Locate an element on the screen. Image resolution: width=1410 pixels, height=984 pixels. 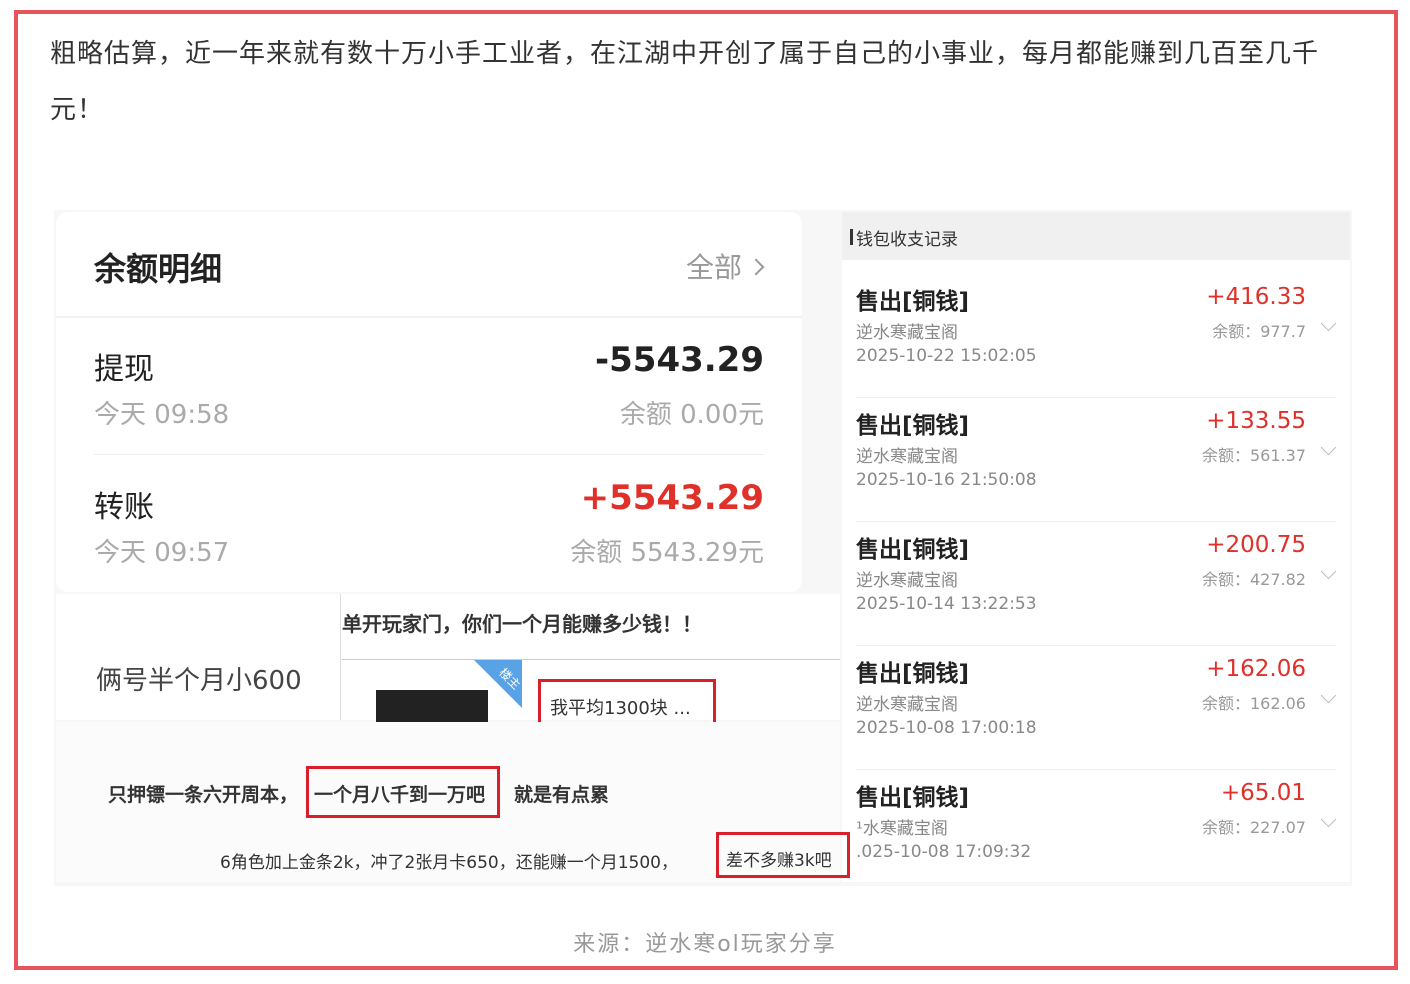
entry-date: 2025-10-08 17:00:18 is located at coordinates (946, 728).